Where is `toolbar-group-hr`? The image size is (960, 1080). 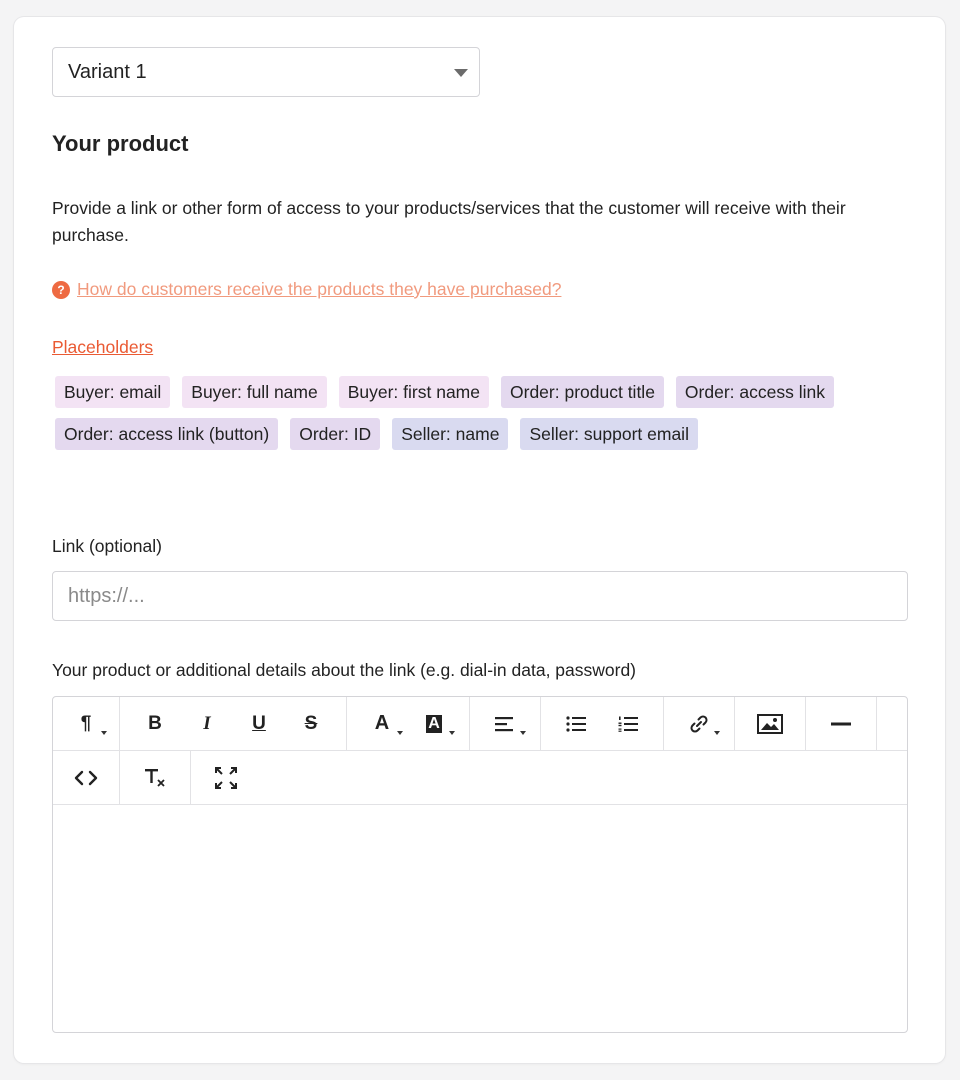 toolbar-group-hr is located at coordinates (841, 723).